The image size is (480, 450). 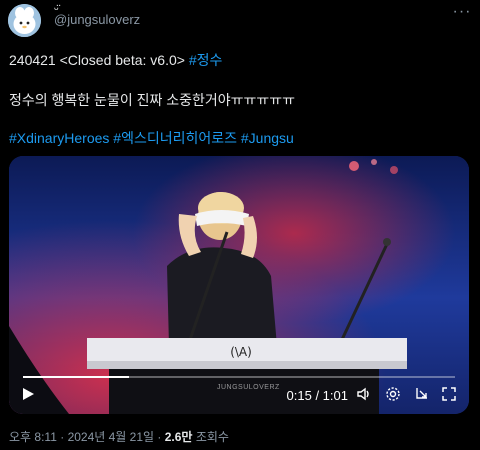 I want to click on picture-in-picture-icon, so click(x=422, y=396).